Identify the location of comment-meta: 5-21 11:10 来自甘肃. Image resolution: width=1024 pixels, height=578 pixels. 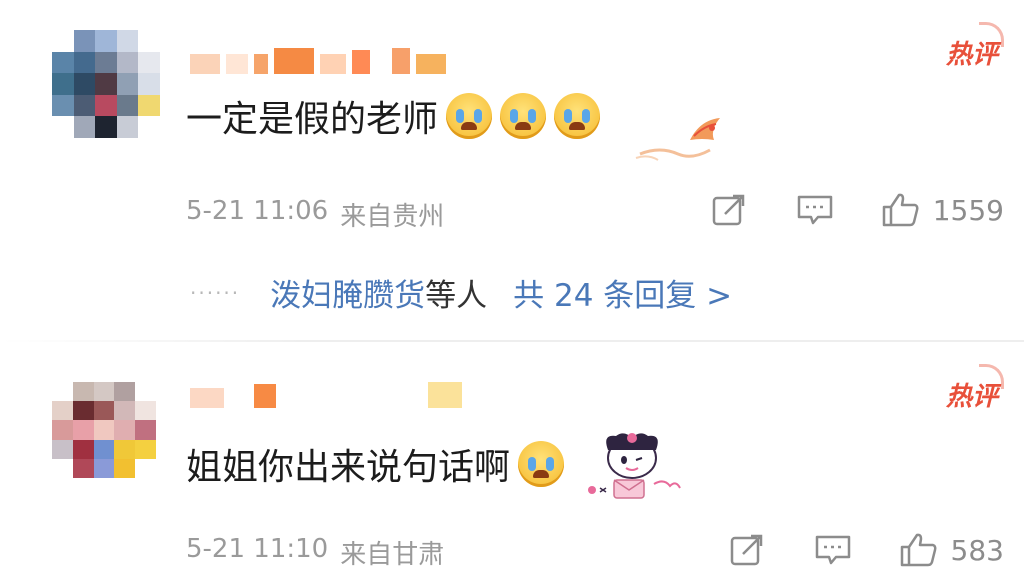
(315, 552).